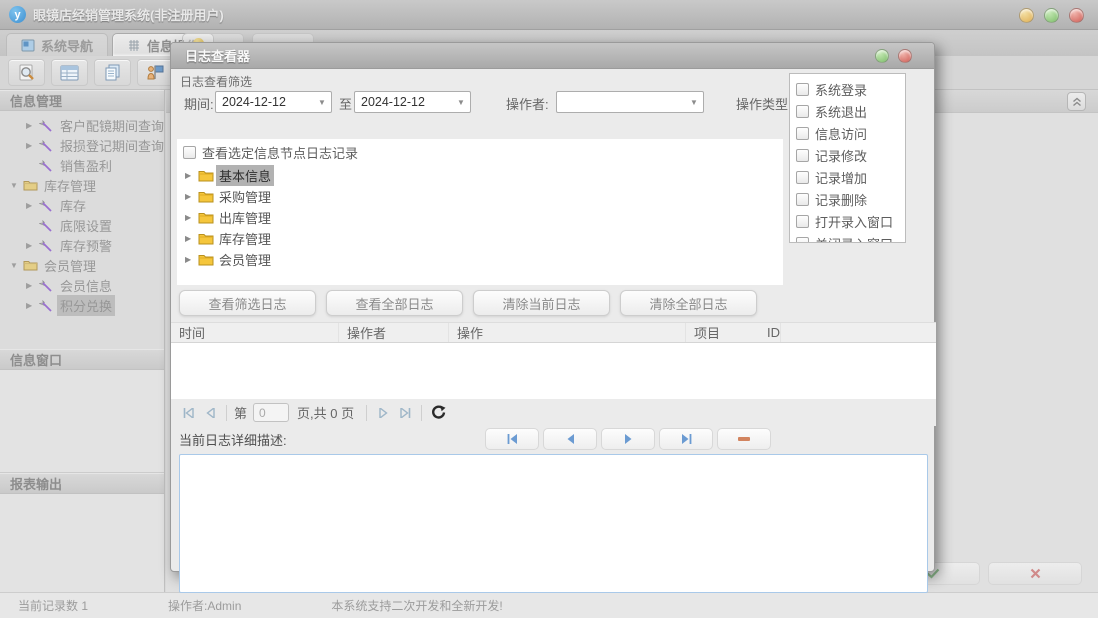 This screenshot has height=618, width=1098. I want to click on operation-type-option: 记录增加, so click(847, 177).